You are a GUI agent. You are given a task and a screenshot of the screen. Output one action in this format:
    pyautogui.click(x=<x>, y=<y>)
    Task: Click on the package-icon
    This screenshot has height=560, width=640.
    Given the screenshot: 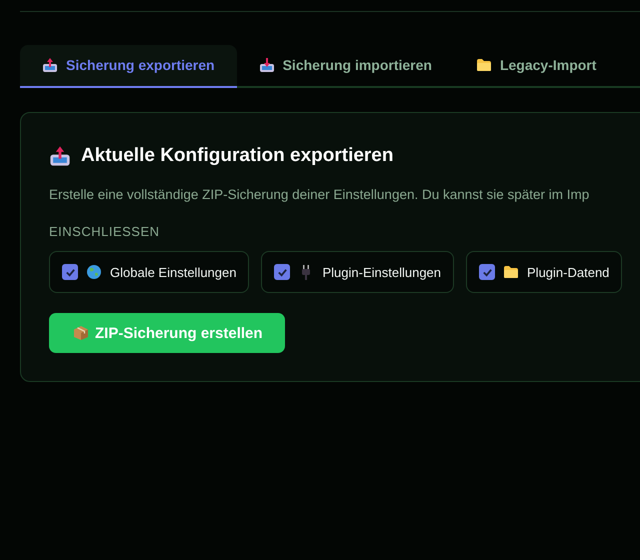 What is the action you would take?
    pyautogui.click(x=81, y=333)
    